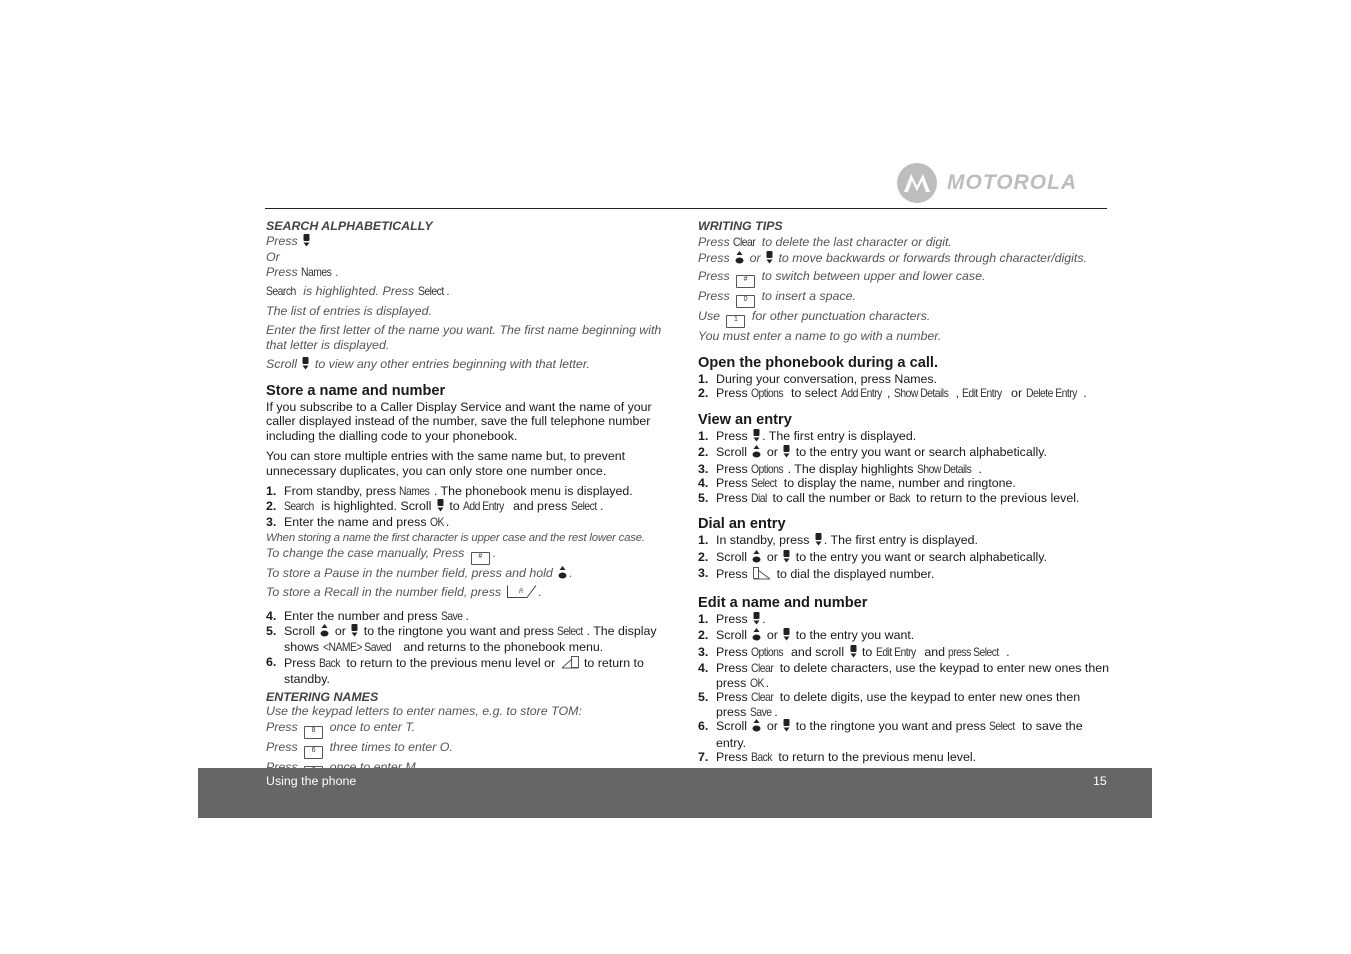  What do you see at coordinates (759, 497) in the screenshot?
I see `display-keyword: Dial` at bounding box center [759, 497].